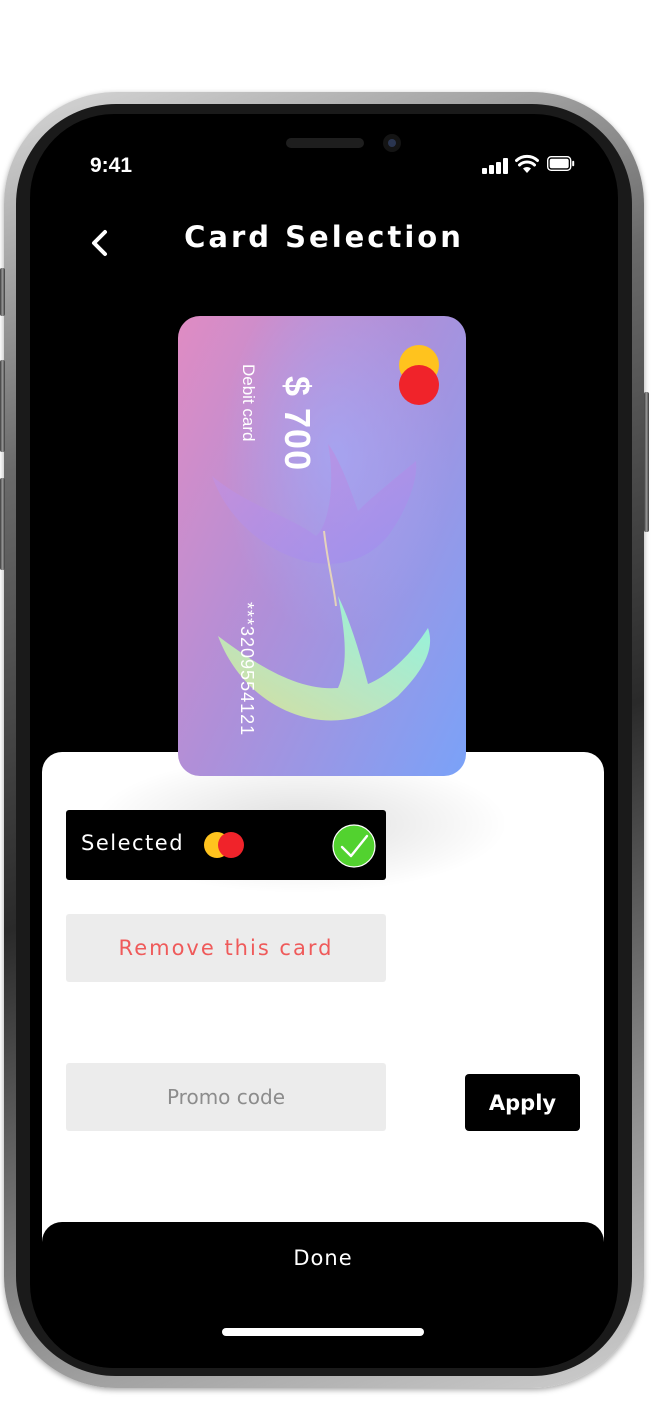 The height and width of the screenshot is (1424, 652). What do you see at coordinates (248, 403) in the screenshot?
I see `card-type-label: Debit card` at bounding box center [248, 403].